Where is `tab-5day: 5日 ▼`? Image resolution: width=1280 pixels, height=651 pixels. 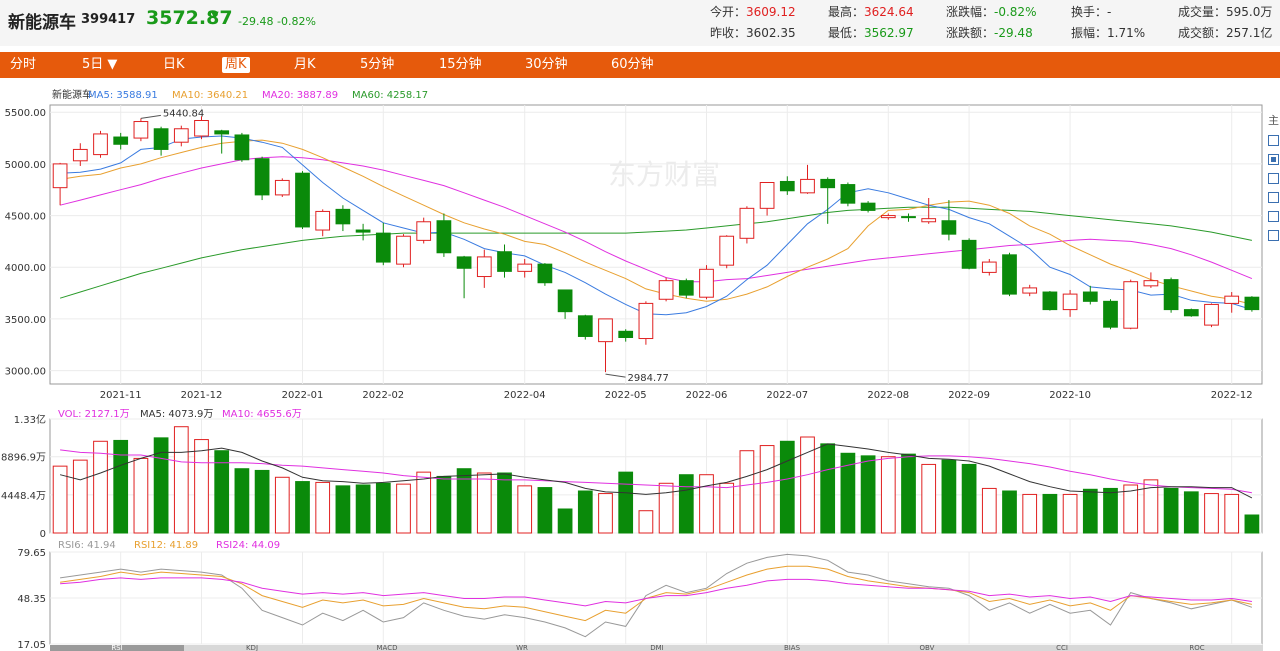
tab-5day: 5日 ▼ is located at coordinates (99, 65).